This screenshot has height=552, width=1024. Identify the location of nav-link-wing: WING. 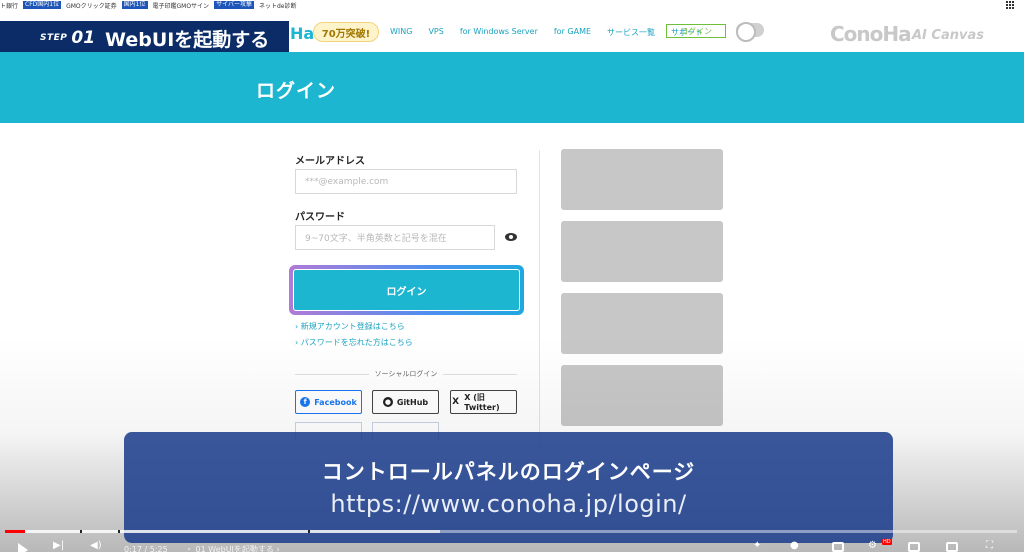
(401, 32).